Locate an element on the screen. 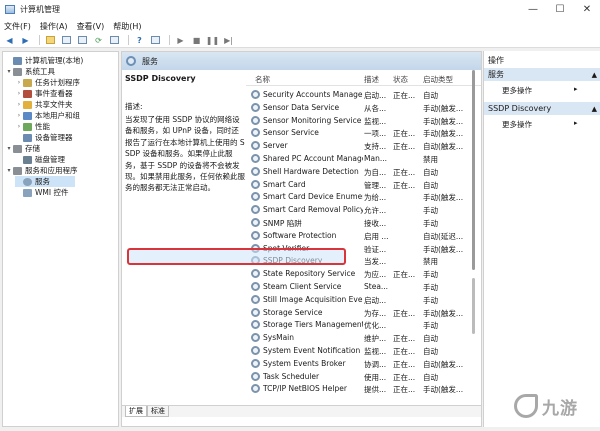 Image resolution: width=600 pixels, height=431 pixels. service-name: TCP/IP NetBIOS Helper is located at coordinates (305, 389).